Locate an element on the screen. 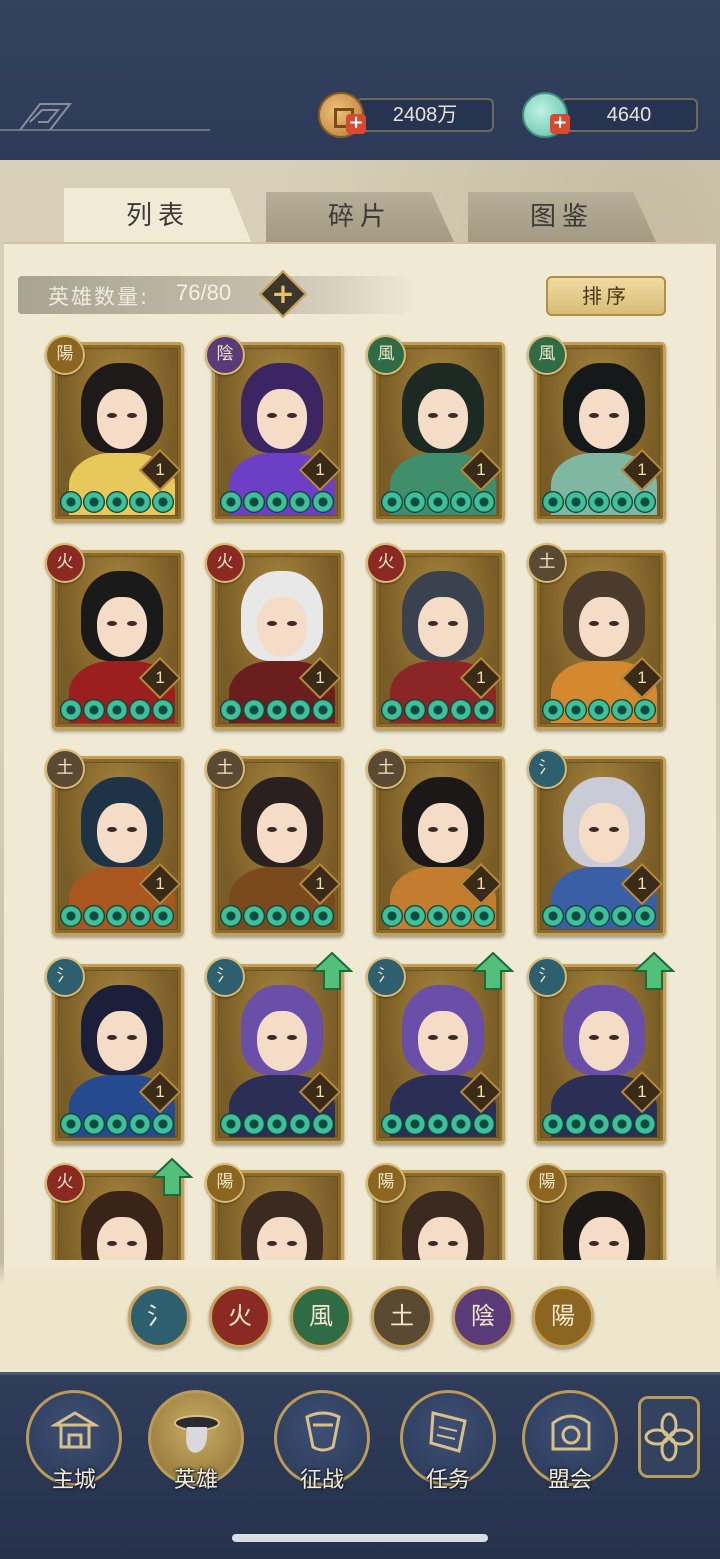 Image resolution: width=720 pixels, height=1559 pixels. hero-card: 火 is located at coordinates (119, 1208).